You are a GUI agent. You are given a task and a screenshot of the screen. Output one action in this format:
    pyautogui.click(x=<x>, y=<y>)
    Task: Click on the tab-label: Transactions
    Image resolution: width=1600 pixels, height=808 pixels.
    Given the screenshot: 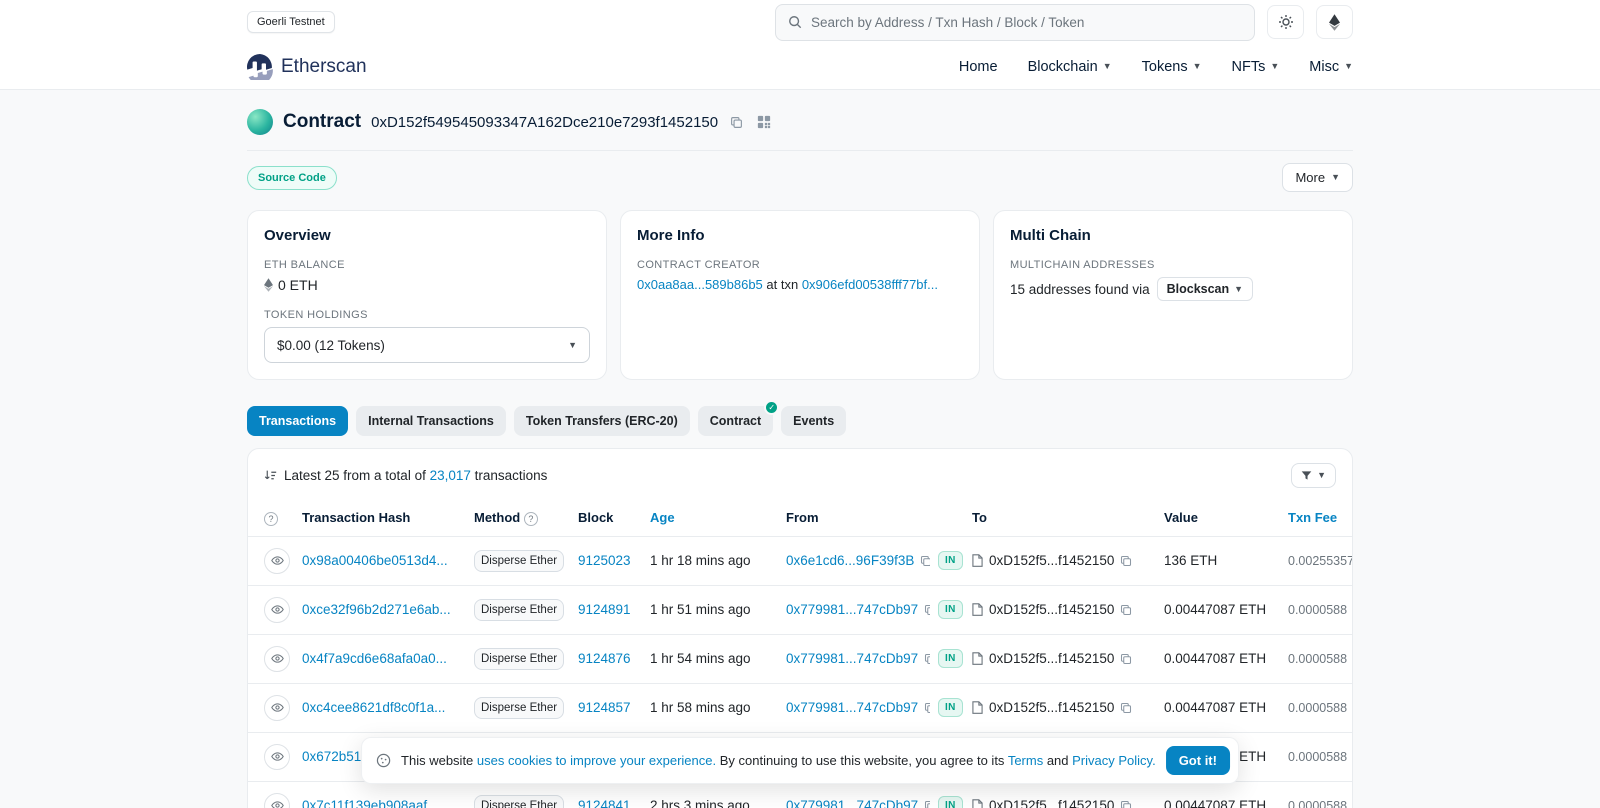 What is the action you would take?
    pyautogui.click(x=298, y=421)
    